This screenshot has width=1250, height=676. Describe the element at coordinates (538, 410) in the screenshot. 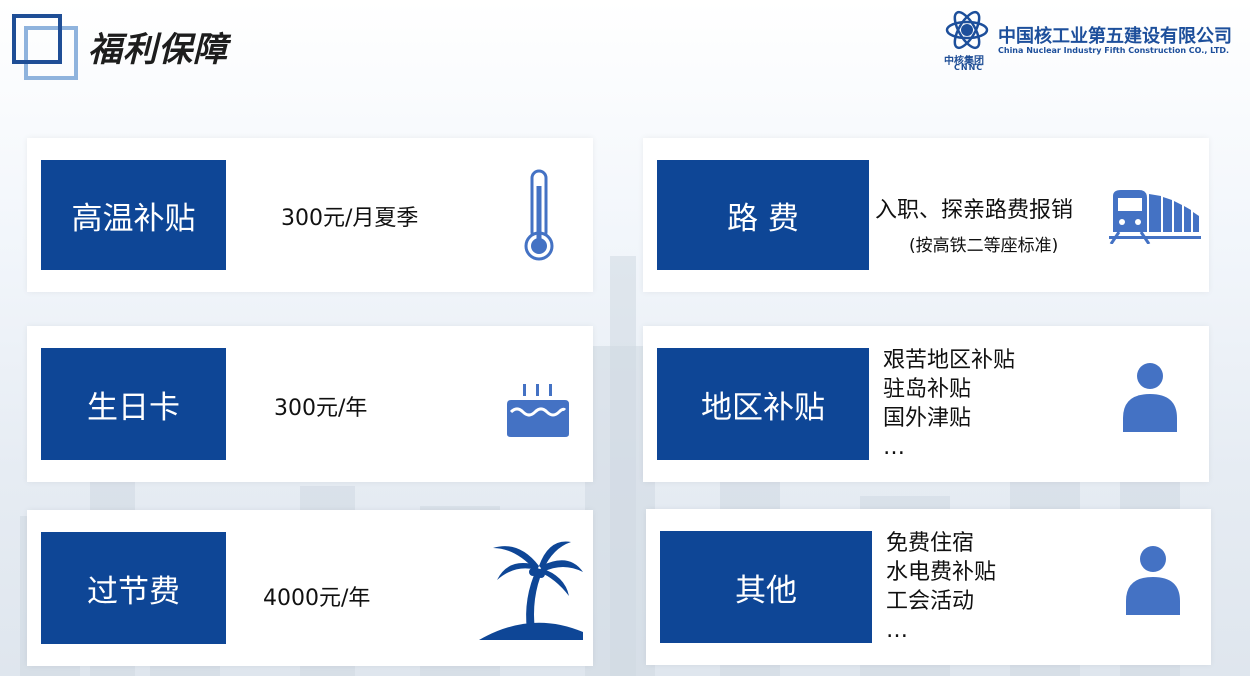

I see `cake-icon` at that location.